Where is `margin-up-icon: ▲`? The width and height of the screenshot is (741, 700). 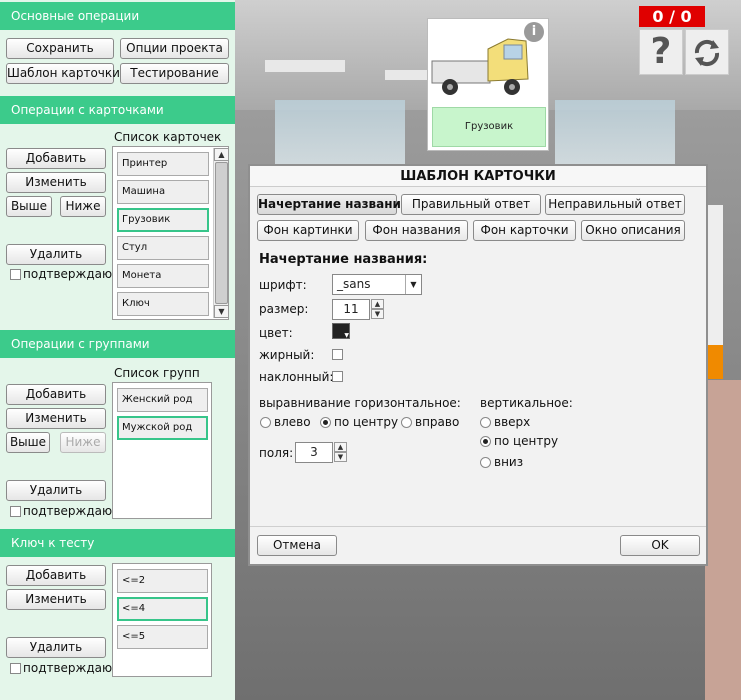
margin-up-icon: ▲ is located at coordinates (340, 447).